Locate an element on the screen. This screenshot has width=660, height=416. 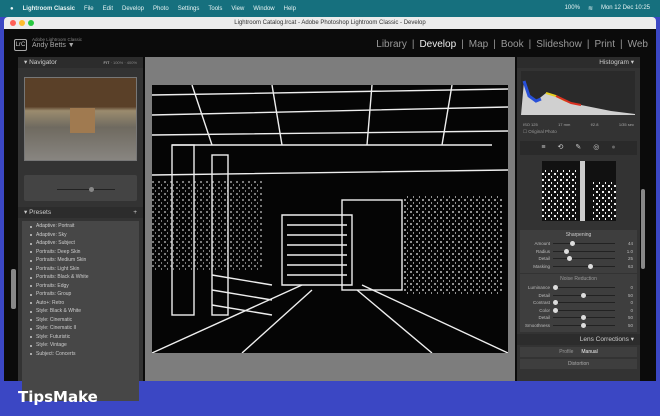
slider-color: Color 0 is located at coordinates (578, 311).